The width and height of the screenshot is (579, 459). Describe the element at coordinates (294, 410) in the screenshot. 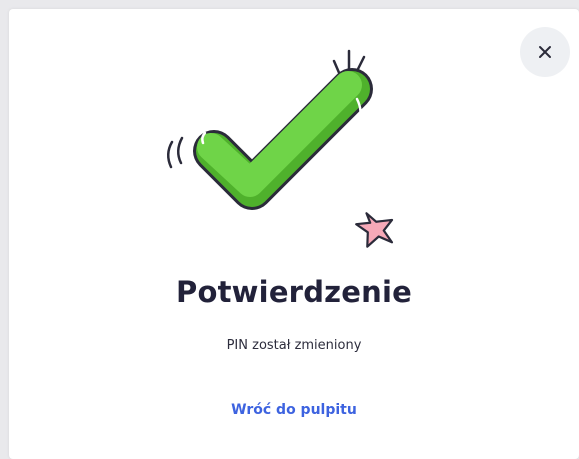

I see `back-to-dashboard-link: Wróć do pulpitu` at that location.